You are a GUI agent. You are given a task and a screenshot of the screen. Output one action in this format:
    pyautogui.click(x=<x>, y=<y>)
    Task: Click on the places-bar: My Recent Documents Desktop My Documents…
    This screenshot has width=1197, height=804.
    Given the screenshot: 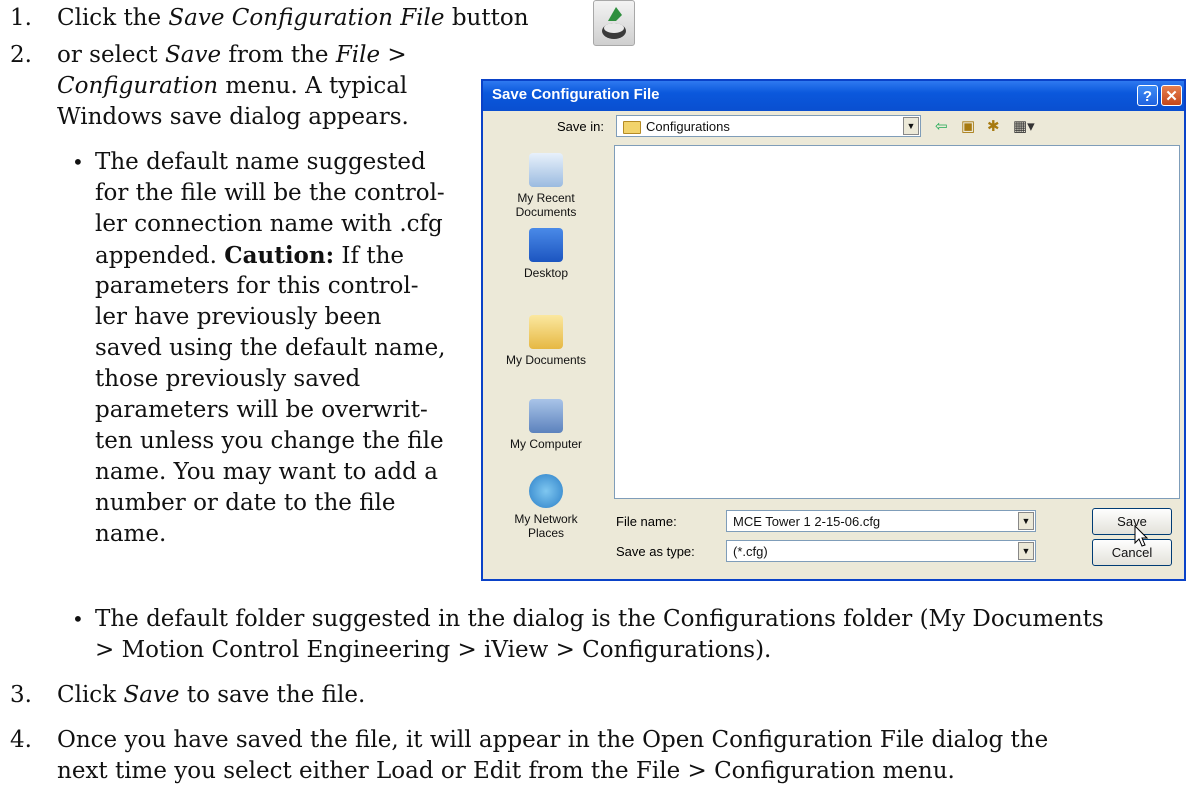 What is the action you would take?
    pyautogui.click(x=546, y=359)
    